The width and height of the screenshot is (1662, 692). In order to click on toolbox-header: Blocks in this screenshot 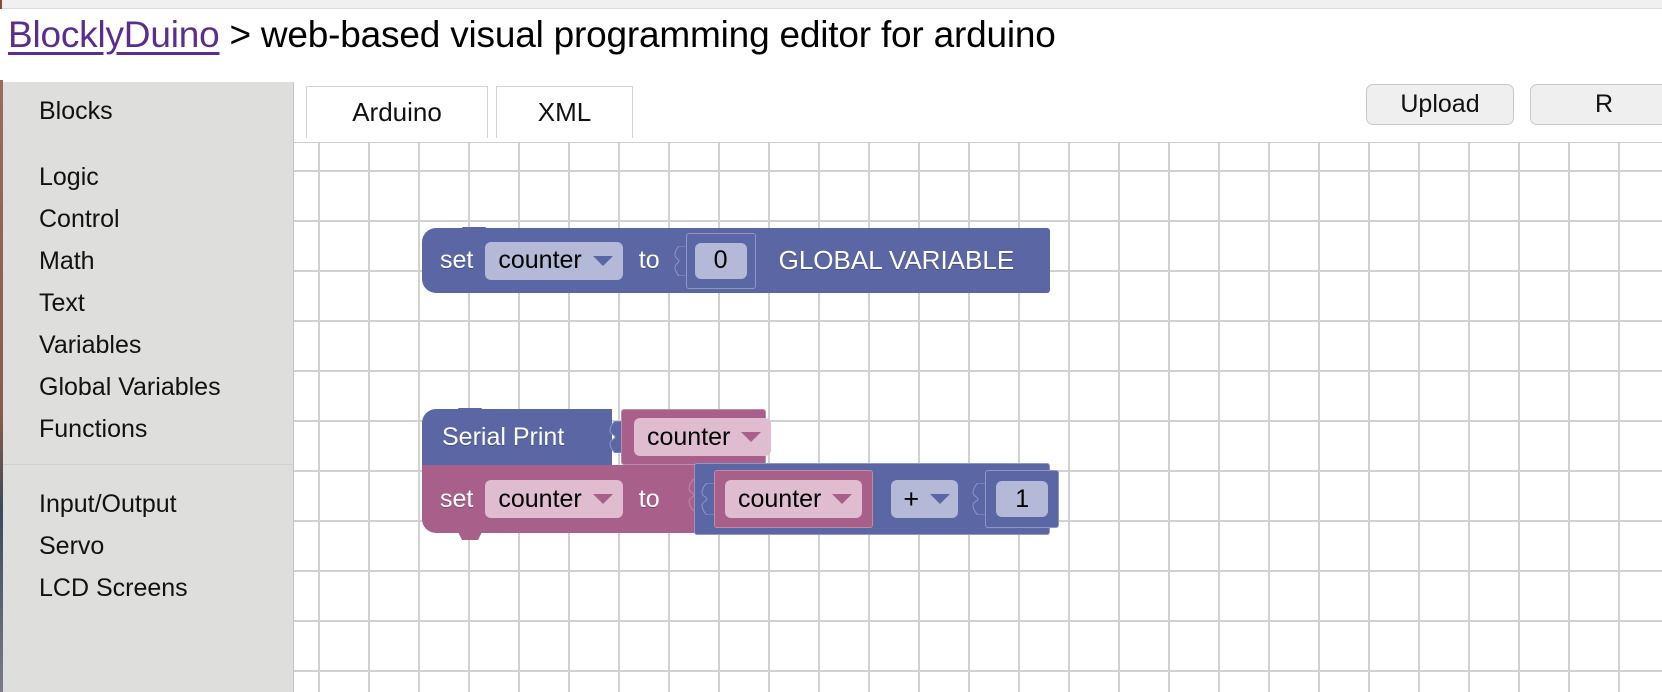, I will do `click(76, 110)`.